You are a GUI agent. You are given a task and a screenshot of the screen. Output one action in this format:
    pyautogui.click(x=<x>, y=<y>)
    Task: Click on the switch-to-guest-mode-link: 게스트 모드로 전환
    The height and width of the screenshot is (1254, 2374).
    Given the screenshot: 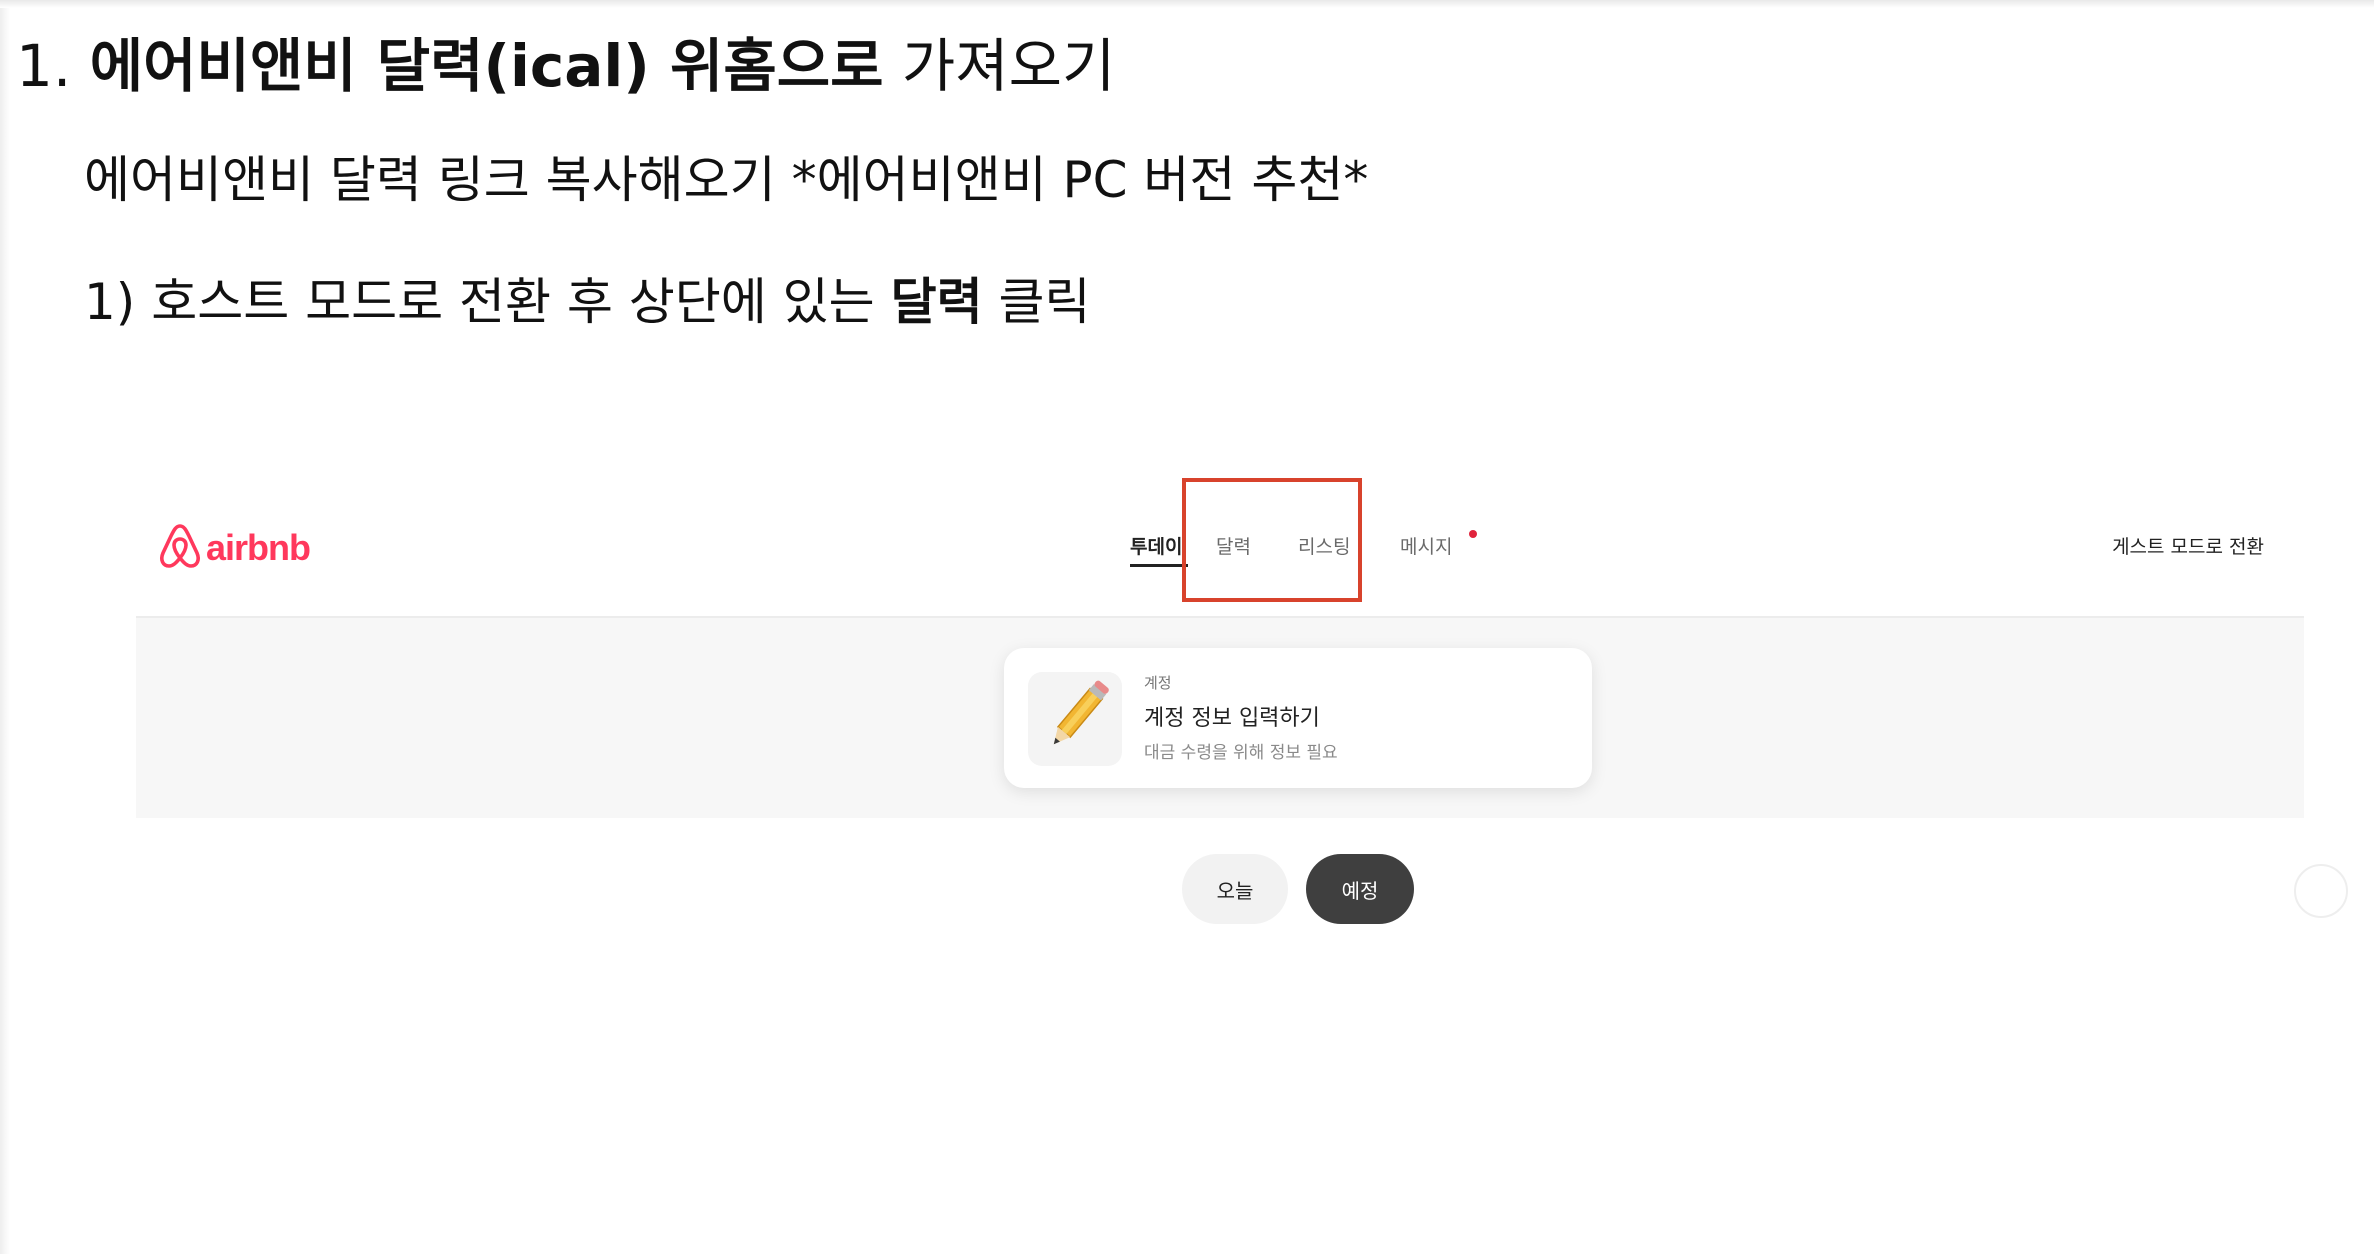 What is the action you would take?
    pyautogui.click(x=2188, y=545)
    